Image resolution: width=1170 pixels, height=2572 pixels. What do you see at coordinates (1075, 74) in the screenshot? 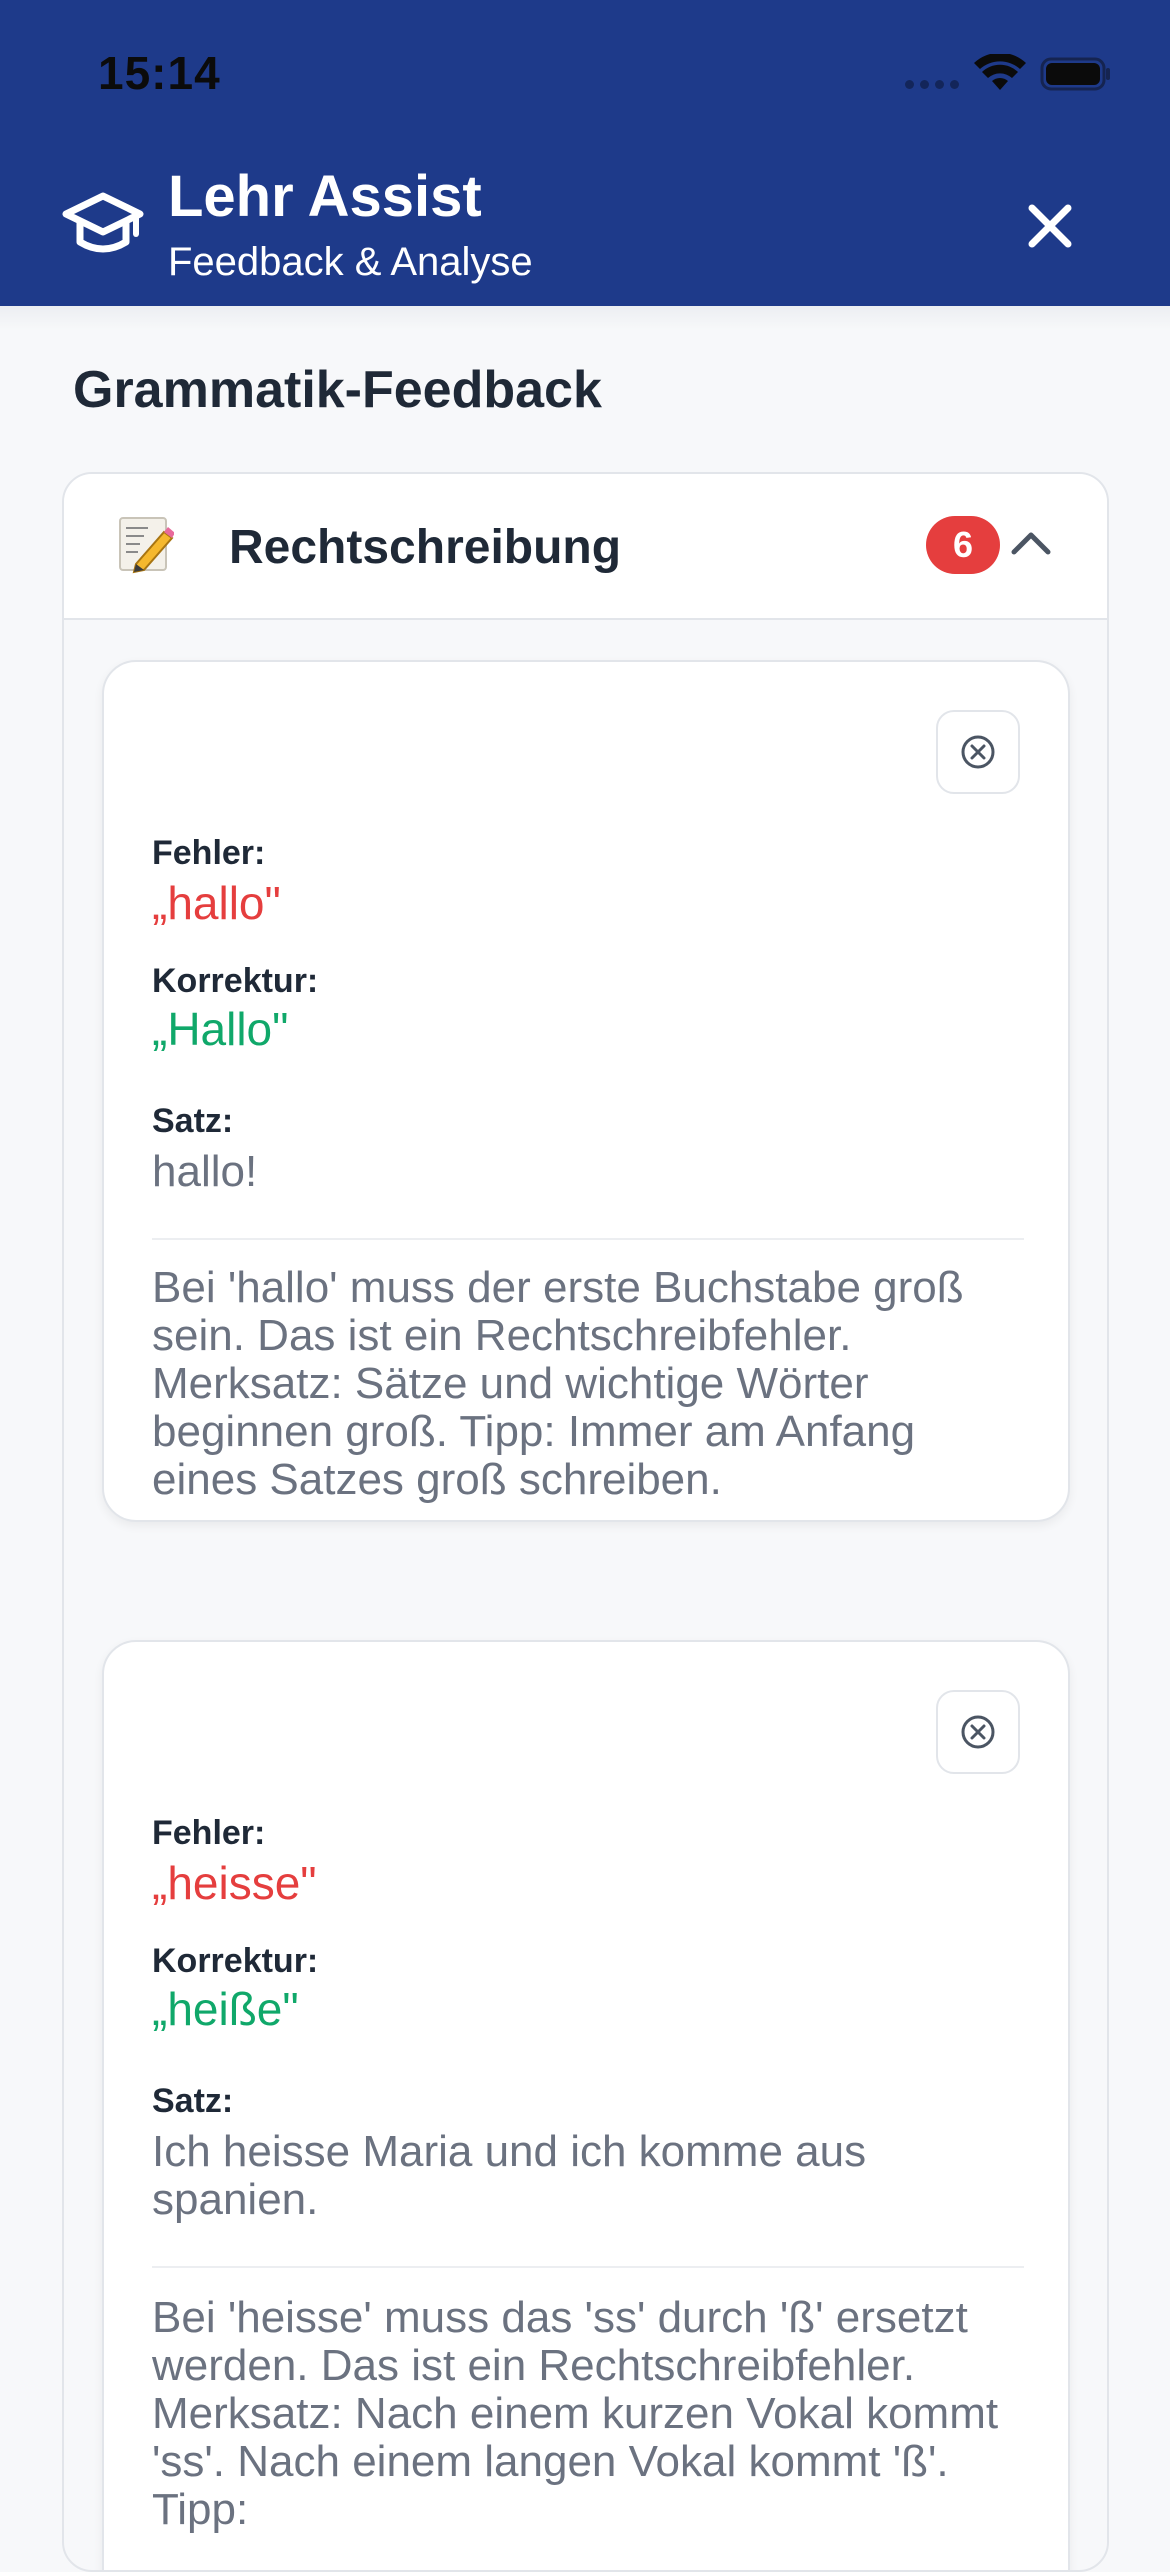
I see `battery-icon` at bounding box center [1075, 74].